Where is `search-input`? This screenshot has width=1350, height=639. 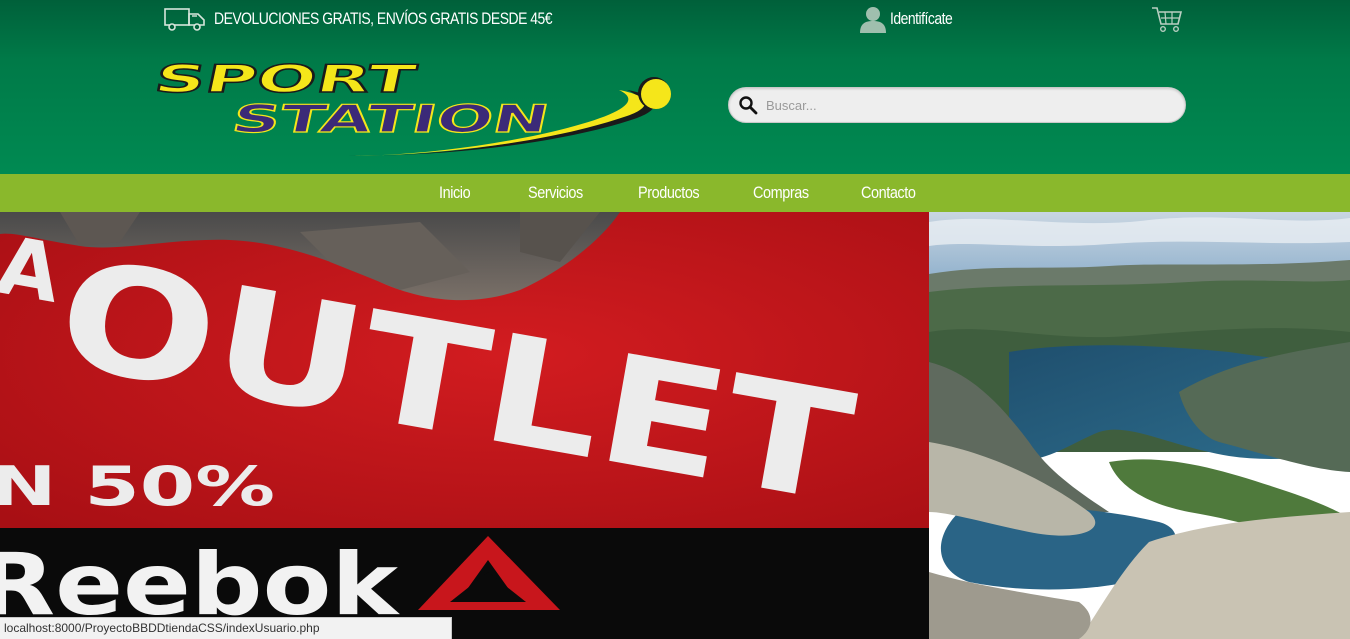
search-input is located at coordinates (966, 105).